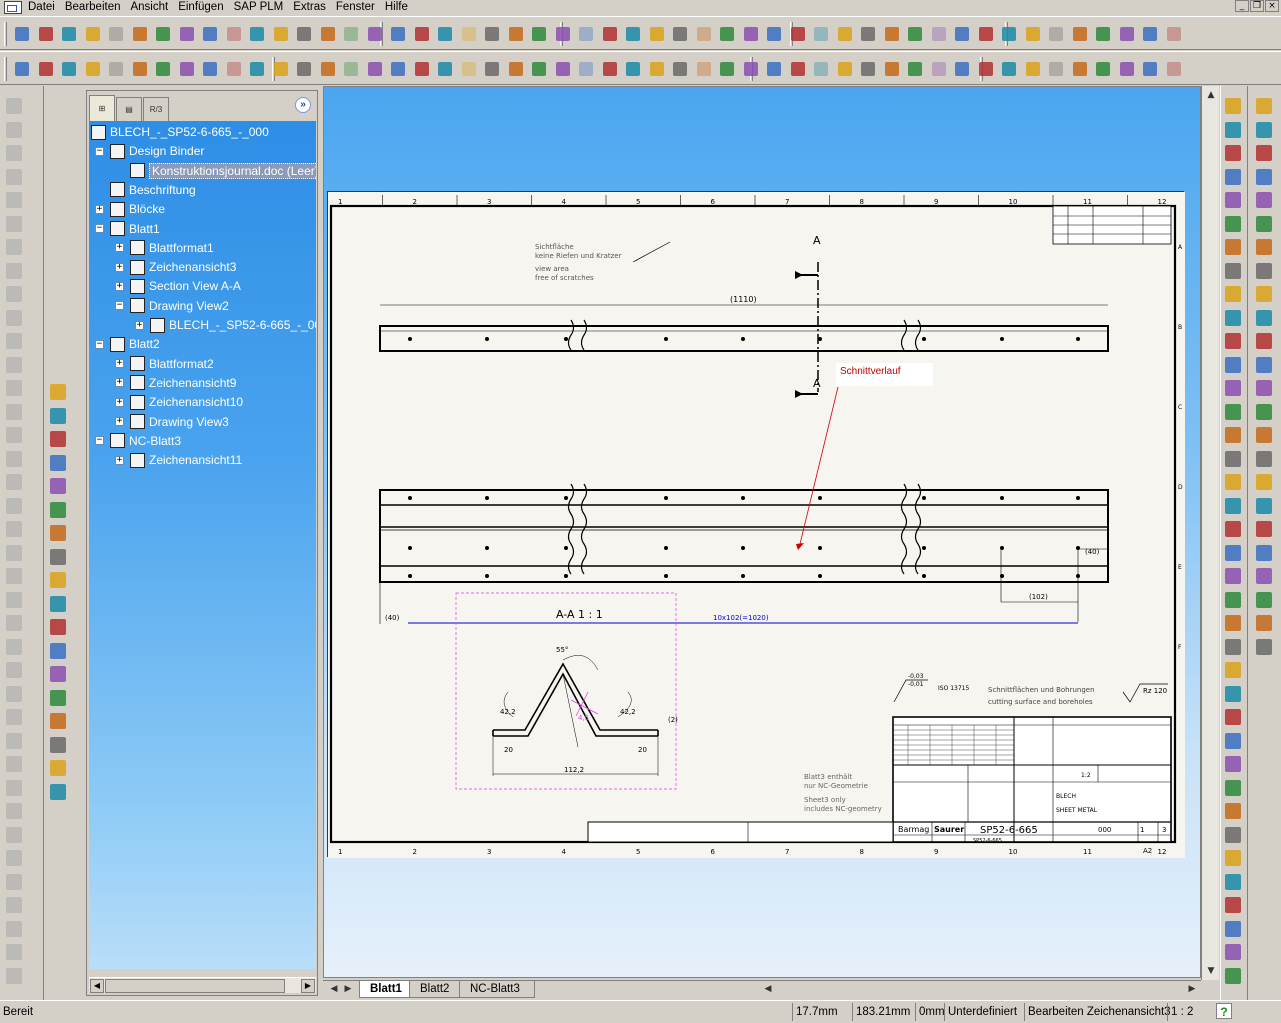 The image size is (1281, 1023). Describe the element at coordinates (145, 190) in the screenshot. I see `tree-node: Beschriftung` at that location.